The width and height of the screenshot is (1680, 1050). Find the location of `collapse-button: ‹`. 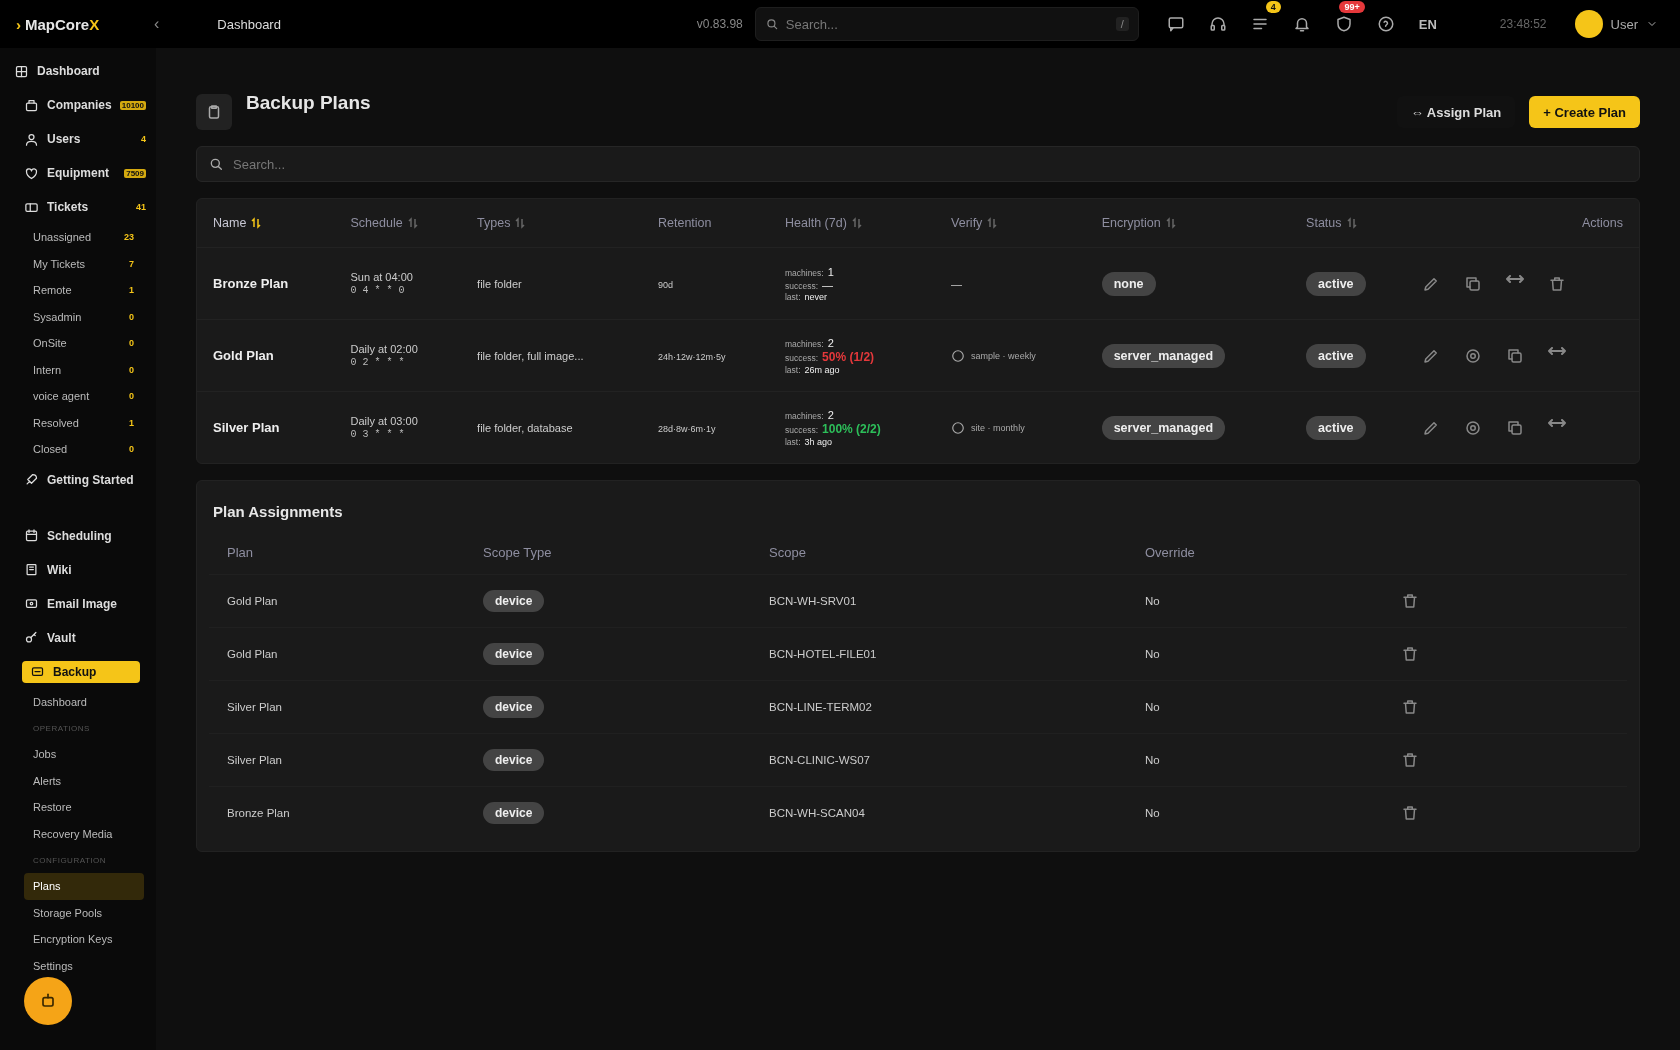

collapse-button: ‹ is located at coordinates (157, 24).